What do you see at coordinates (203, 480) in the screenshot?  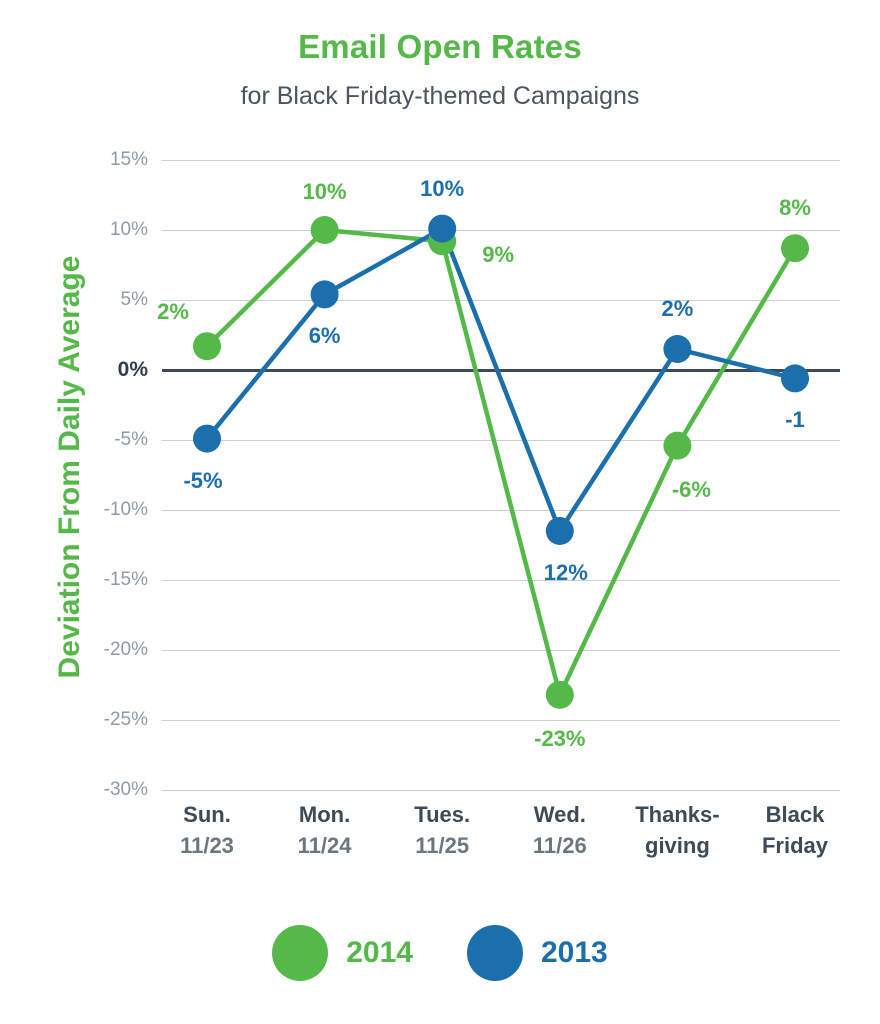 I see `point-value-label: -5%` at bounding box center [203, 480].